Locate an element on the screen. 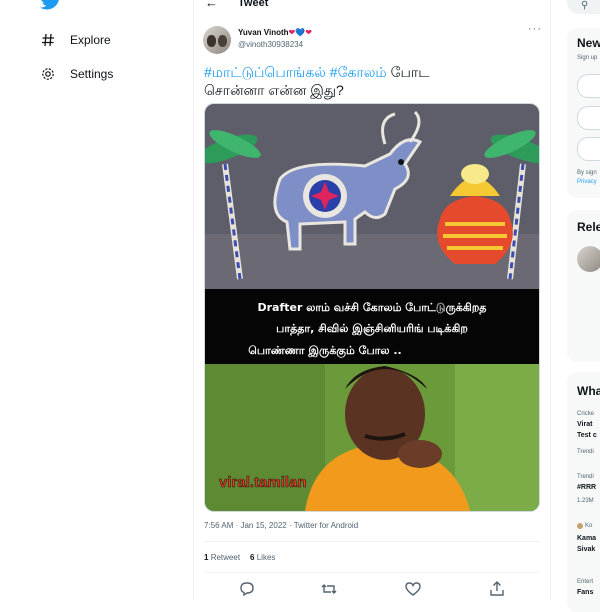  signup-card: New Sign up By sign Privacy is located at coordinates (583, 113).